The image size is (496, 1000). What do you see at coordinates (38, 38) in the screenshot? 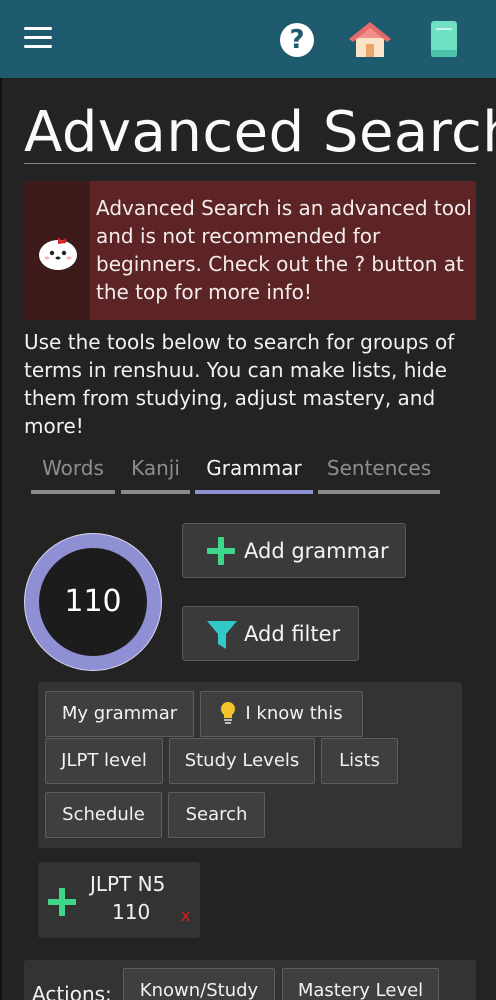
I see `hamburger-menu-icon` at bounding box center [38, 38].